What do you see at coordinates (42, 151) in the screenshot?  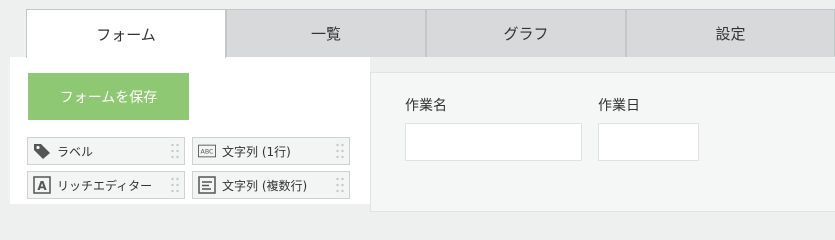 I see `tag-icon` at bounding box center [42, 151].